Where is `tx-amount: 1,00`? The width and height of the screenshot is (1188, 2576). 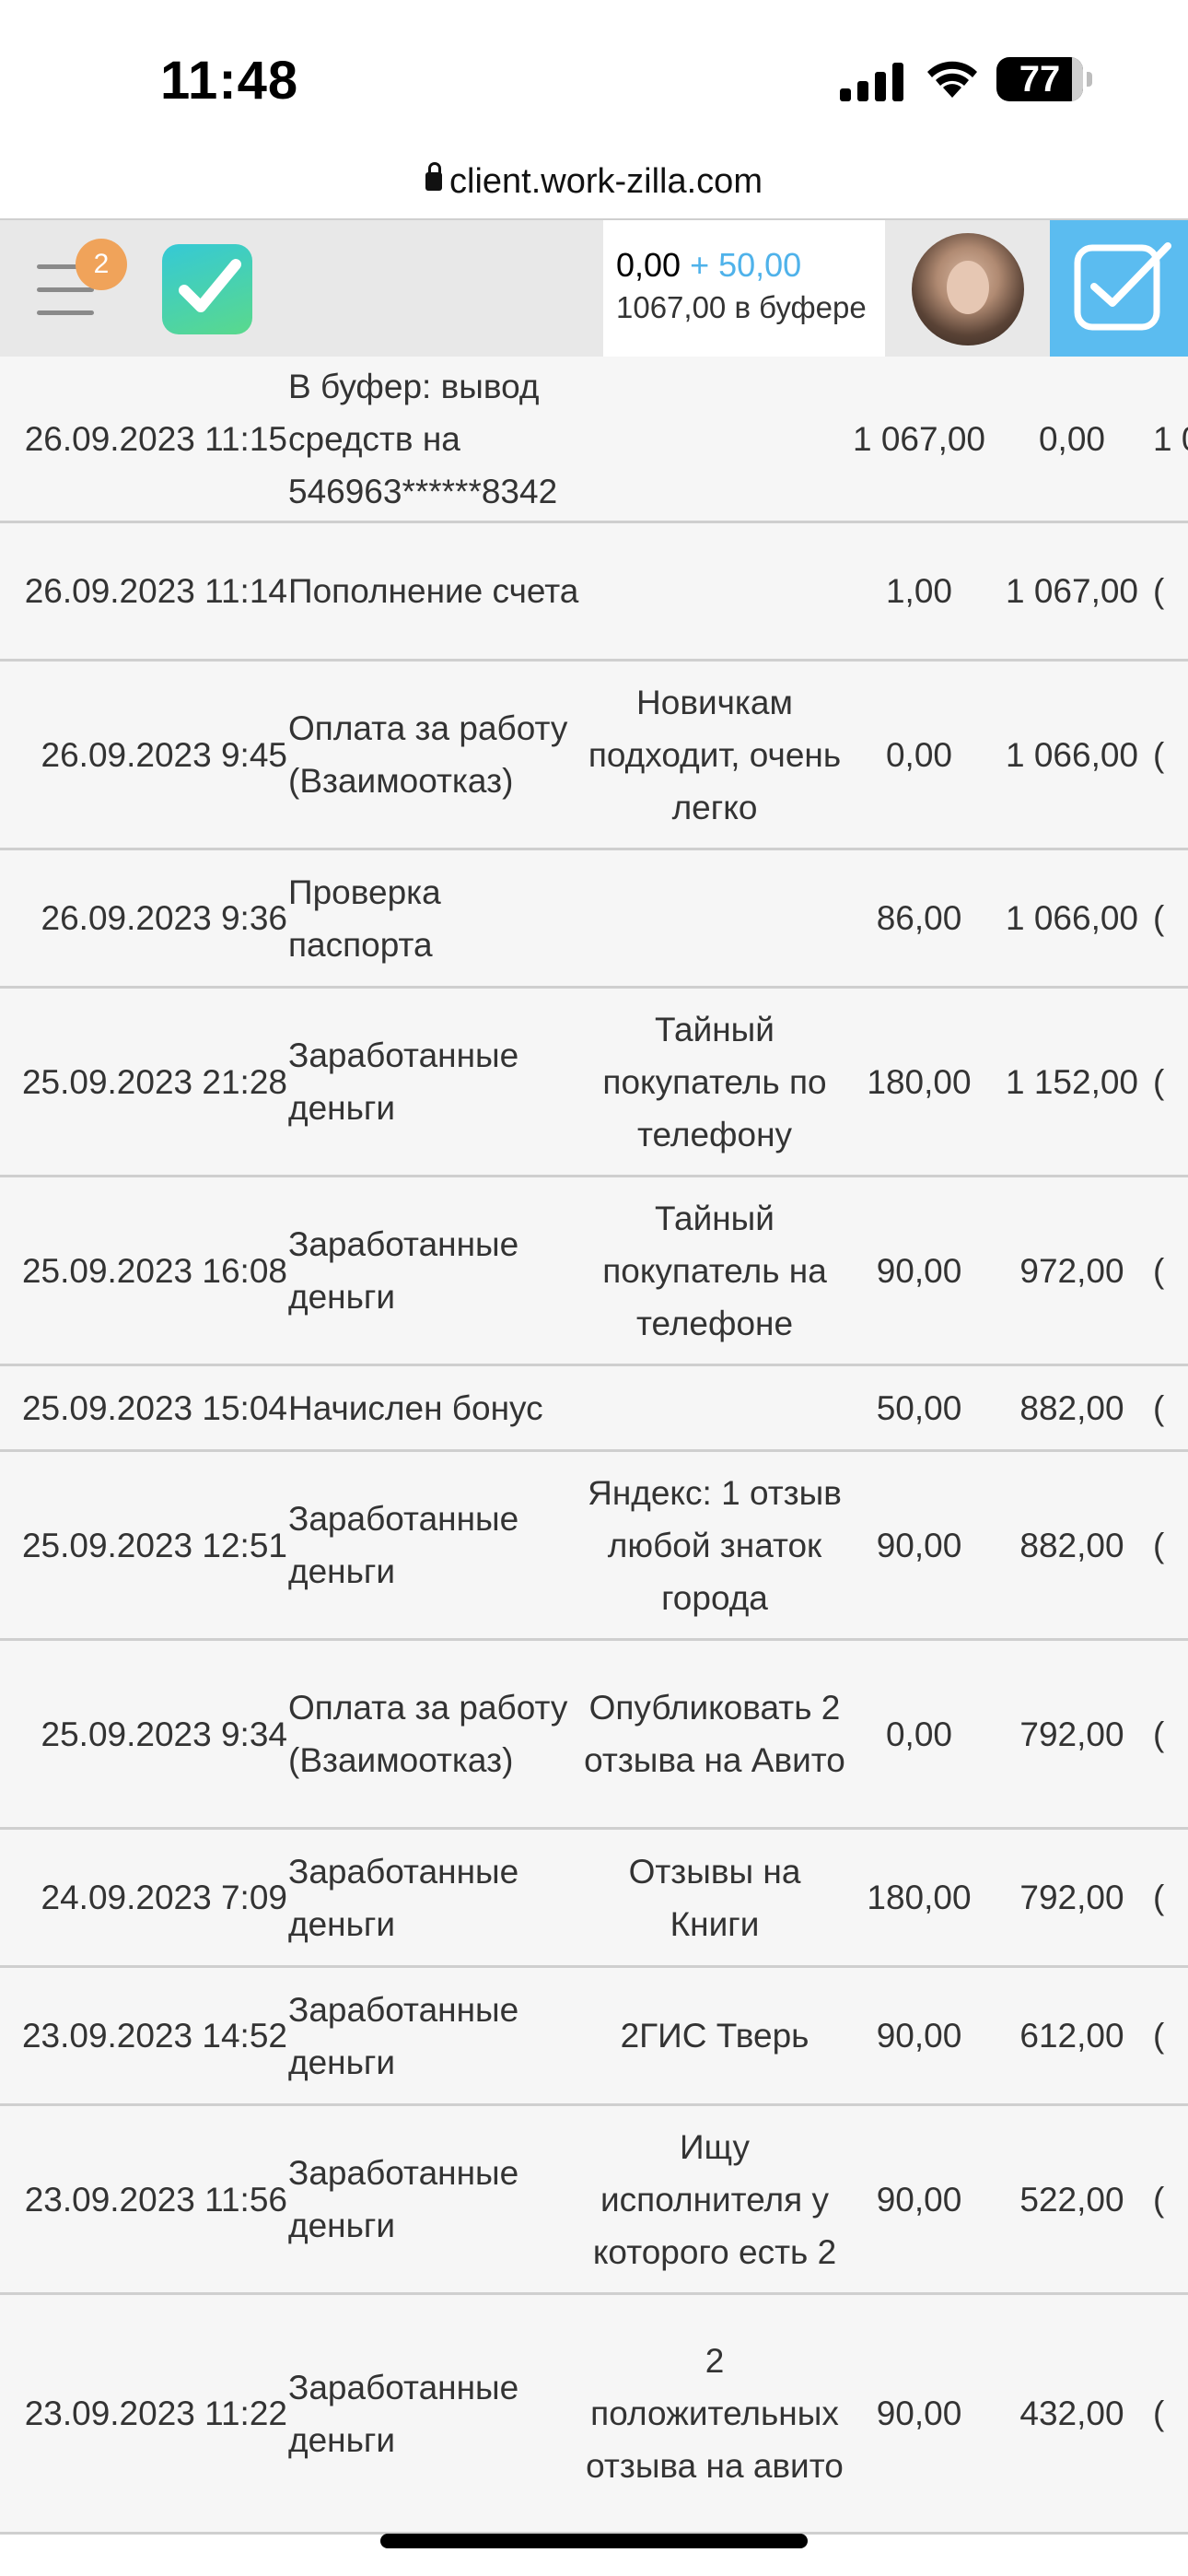 tx-amount: 1,00 is located at coordinates (919, 591).